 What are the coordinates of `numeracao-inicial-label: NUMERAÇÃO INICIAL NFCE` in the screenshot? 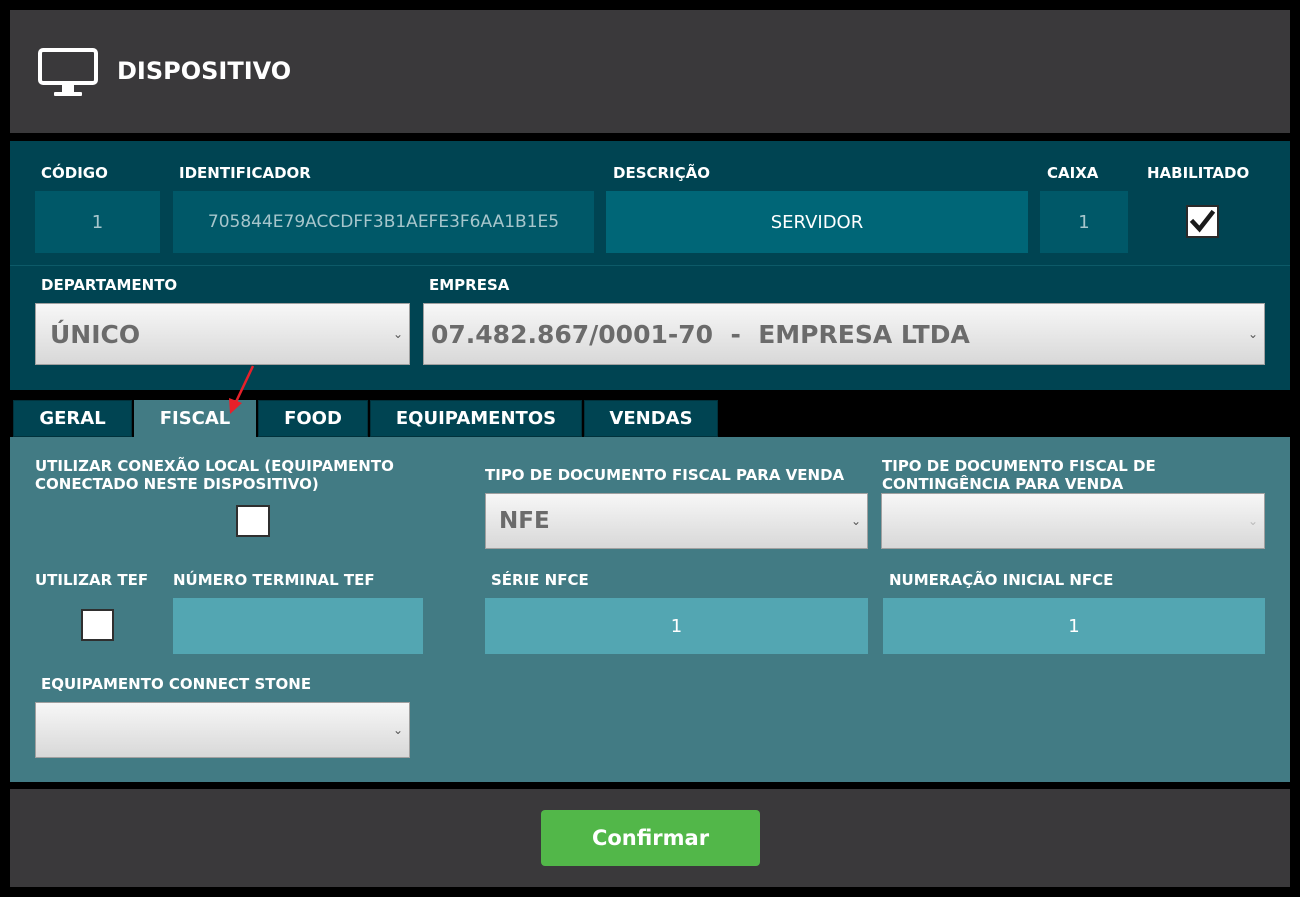 It's located at (1001, 580).